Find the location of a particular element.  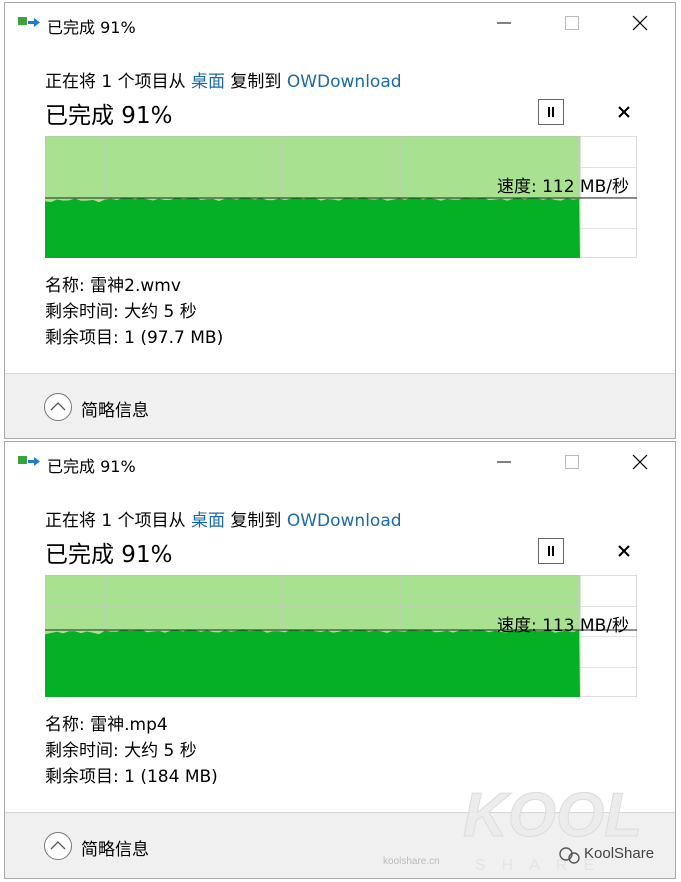

speed-graph: 速度: 112 MB/秒 is located at coordinates (341, 197).